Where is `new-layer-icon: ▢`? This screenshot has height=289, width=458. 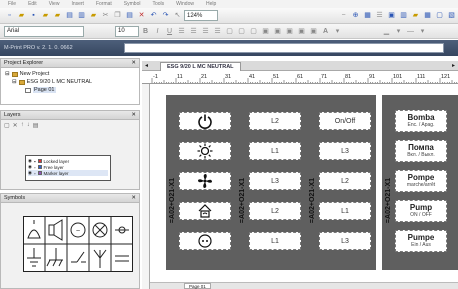 new-layer-icon: ▢ is located at coordinates (7, 125).